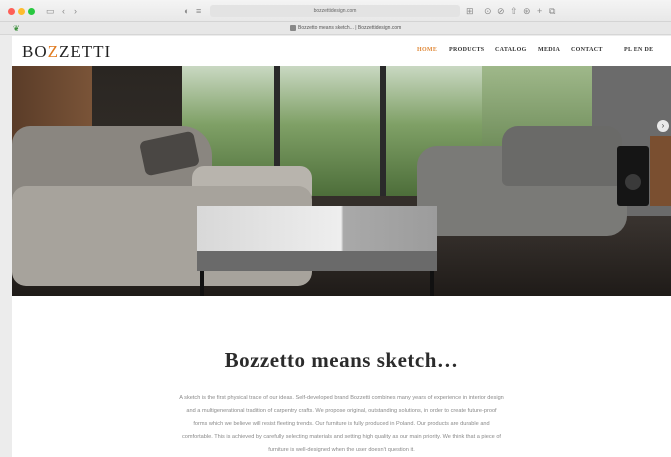 The width and height of the screenshot is (671, 457). I want to click on tab-favicon-icon, so click(293, 28).